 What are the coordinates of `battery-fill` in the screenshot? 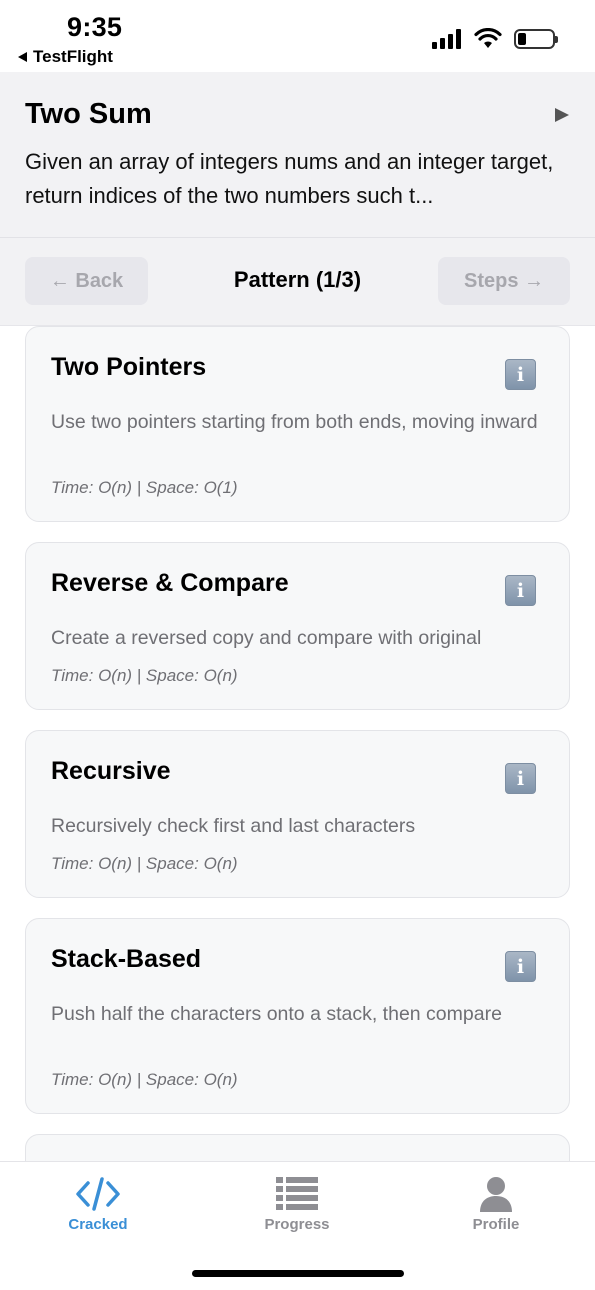 It's located at (522, 38).